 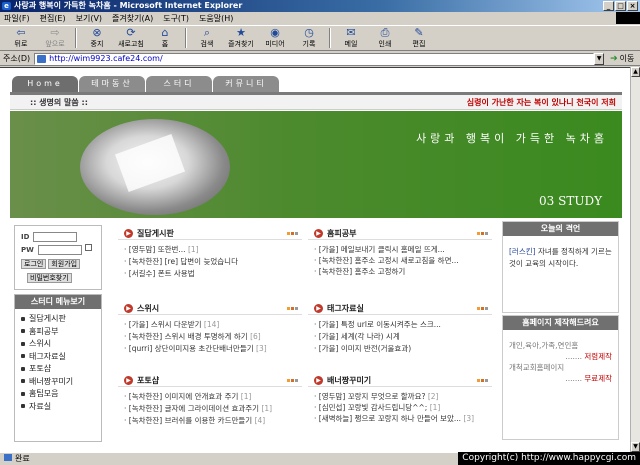 I want to click on study-menu-item: 홈피공부, so click(x=61, y=332).